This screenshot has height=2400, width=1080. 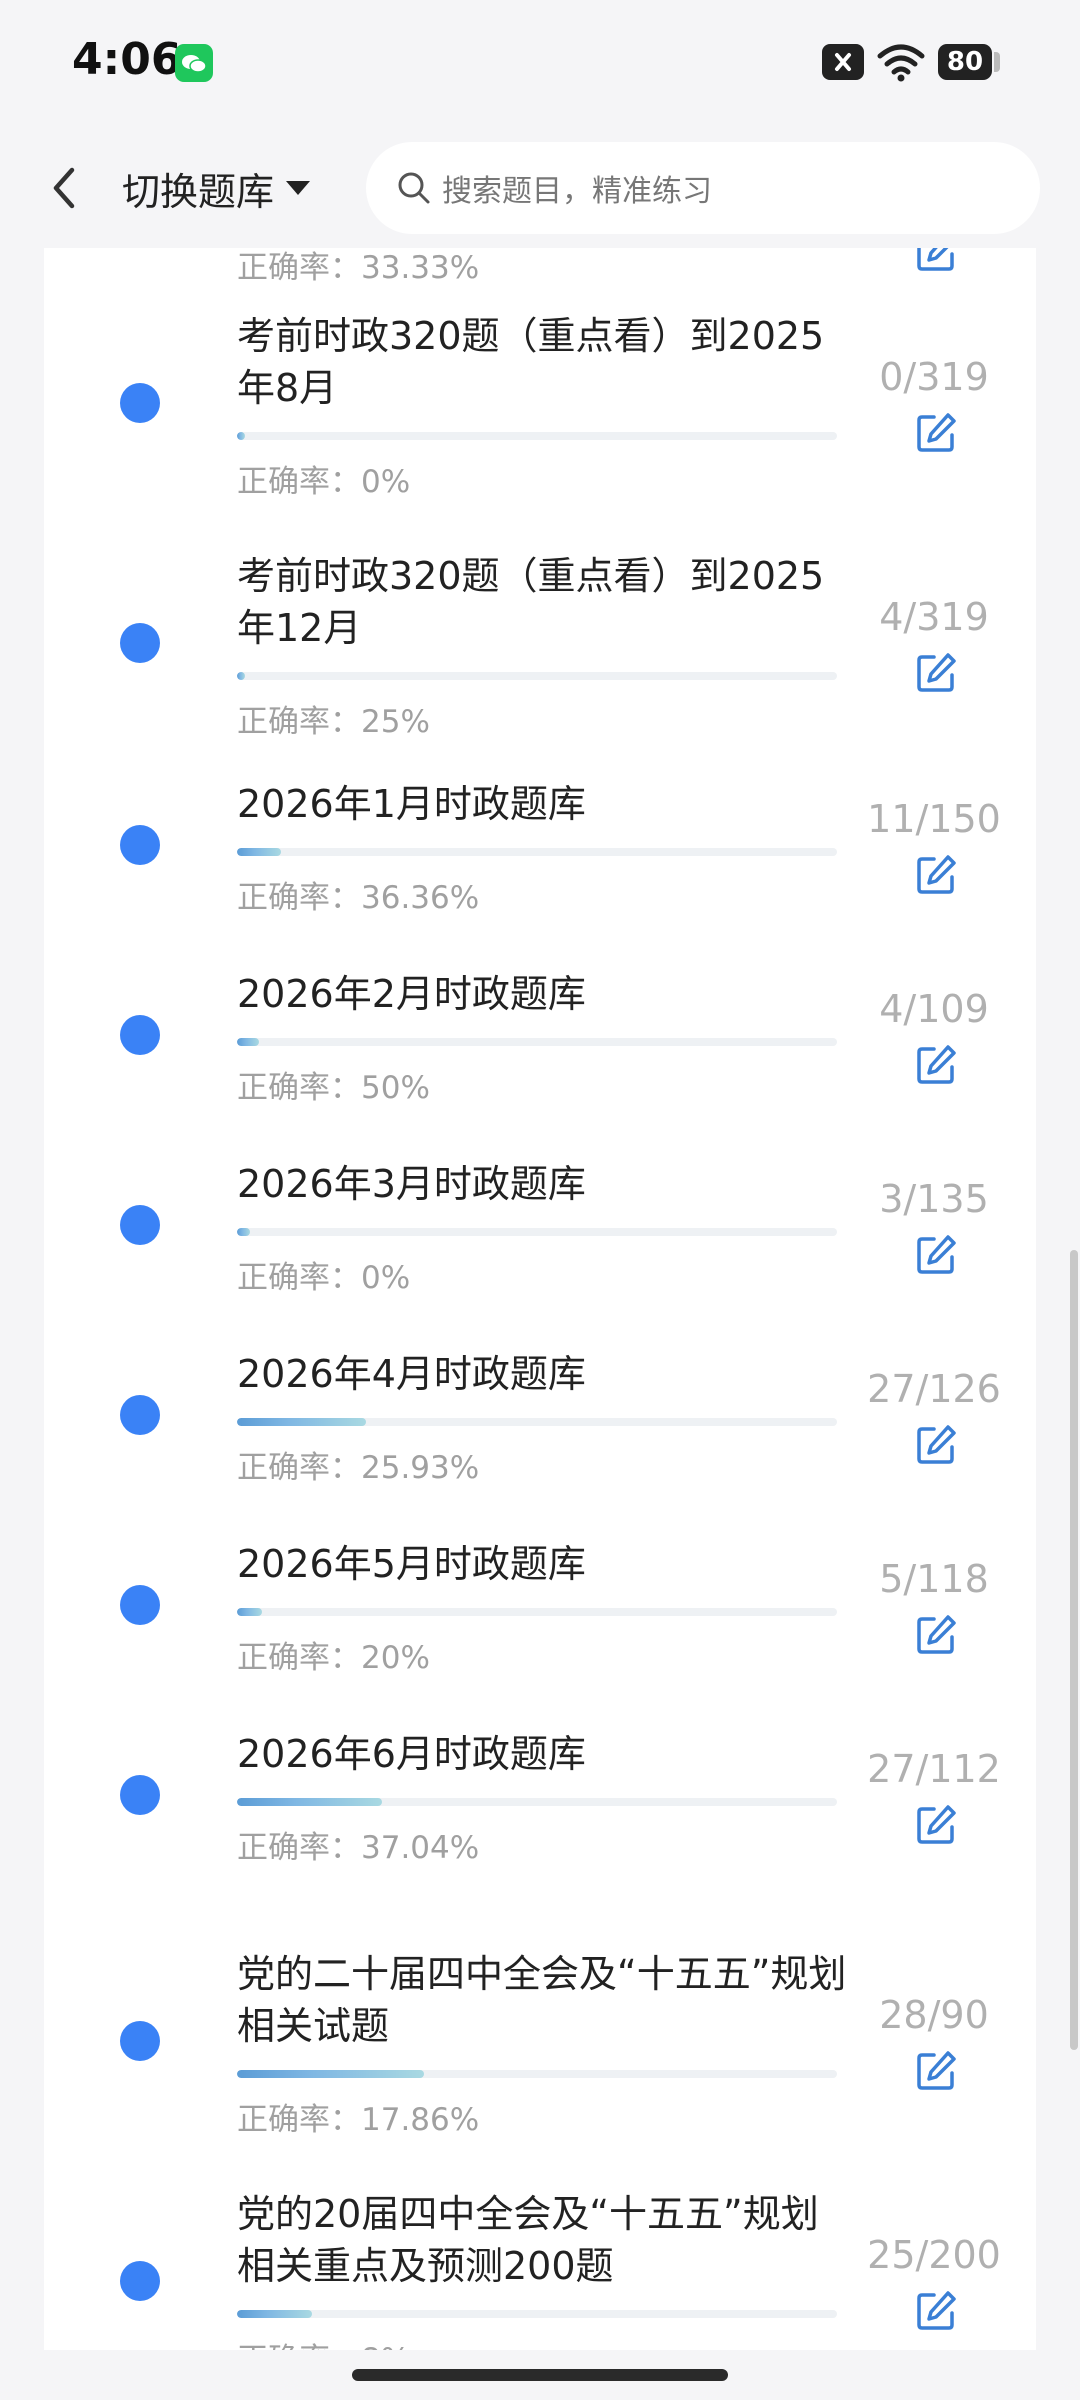 I want to click on battery-tip, so click(x=997, y=62).